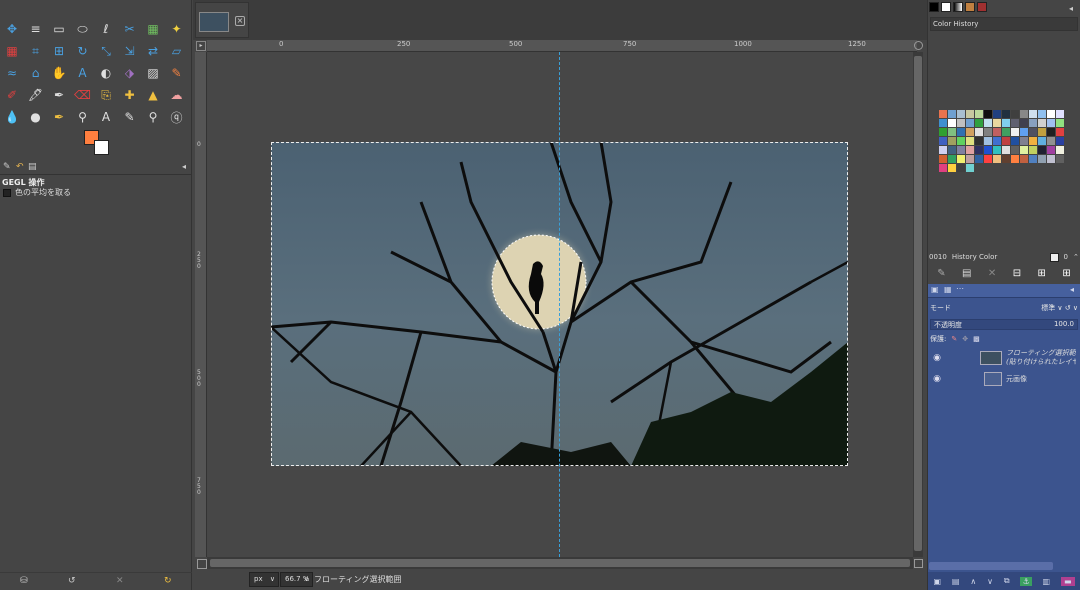 Image resolution: width=1080 pixels, height=590 pixels. I want to click on images-tab-icon: ▤, so click(32, 167).